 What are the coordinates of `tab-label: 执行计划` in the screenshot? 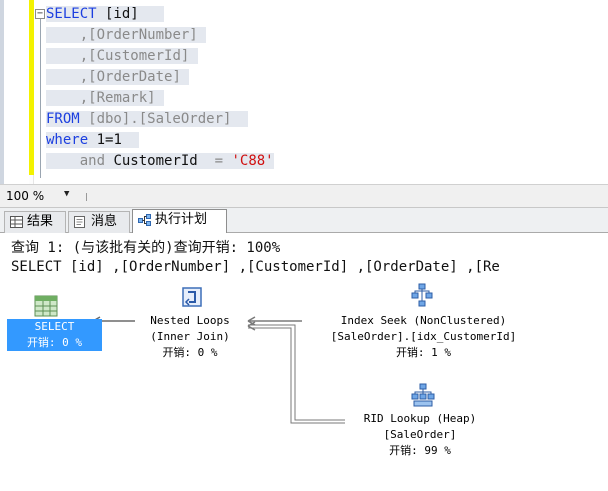 It's located at (181, 219).